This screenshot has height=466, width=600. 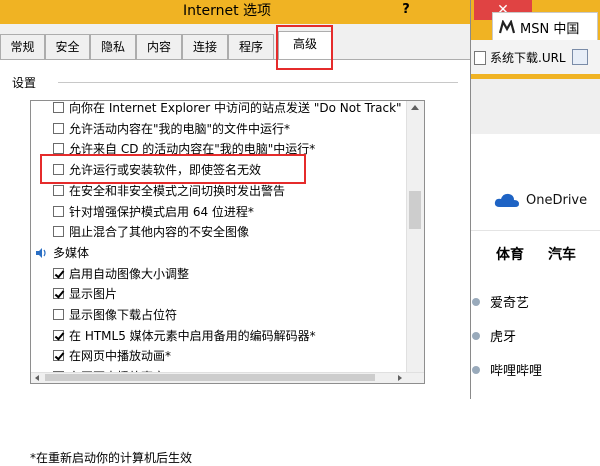 What do you see at coordinates (406, 11) in the screenshot?
I see `help-button: ?` at bounding box center [406, 11].